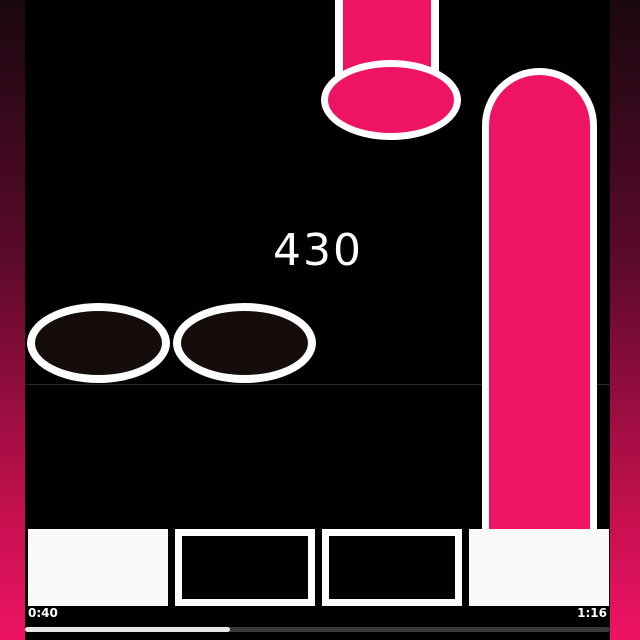 This screenshot has height=640, width=640. I want to click on total-time: 1:16, so click(592, 613).